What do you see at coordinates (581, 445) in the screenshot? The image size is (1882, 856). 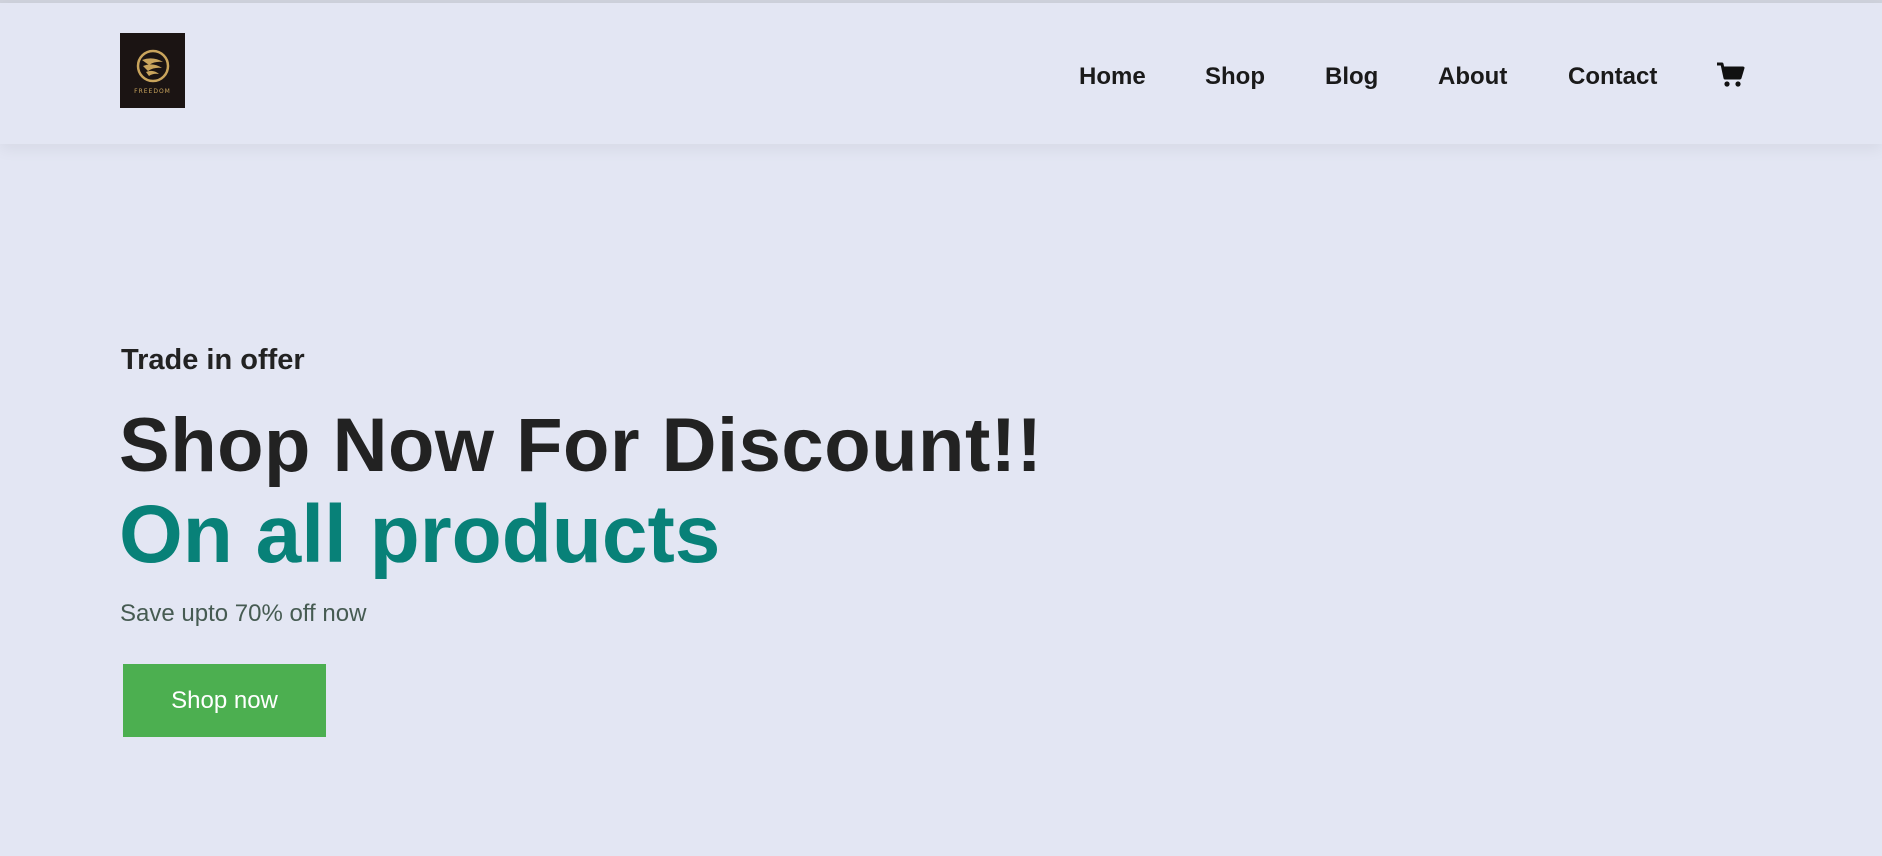 I see `hero-headline: Shop Now For Discount!!` at bounding box center [581, 445].